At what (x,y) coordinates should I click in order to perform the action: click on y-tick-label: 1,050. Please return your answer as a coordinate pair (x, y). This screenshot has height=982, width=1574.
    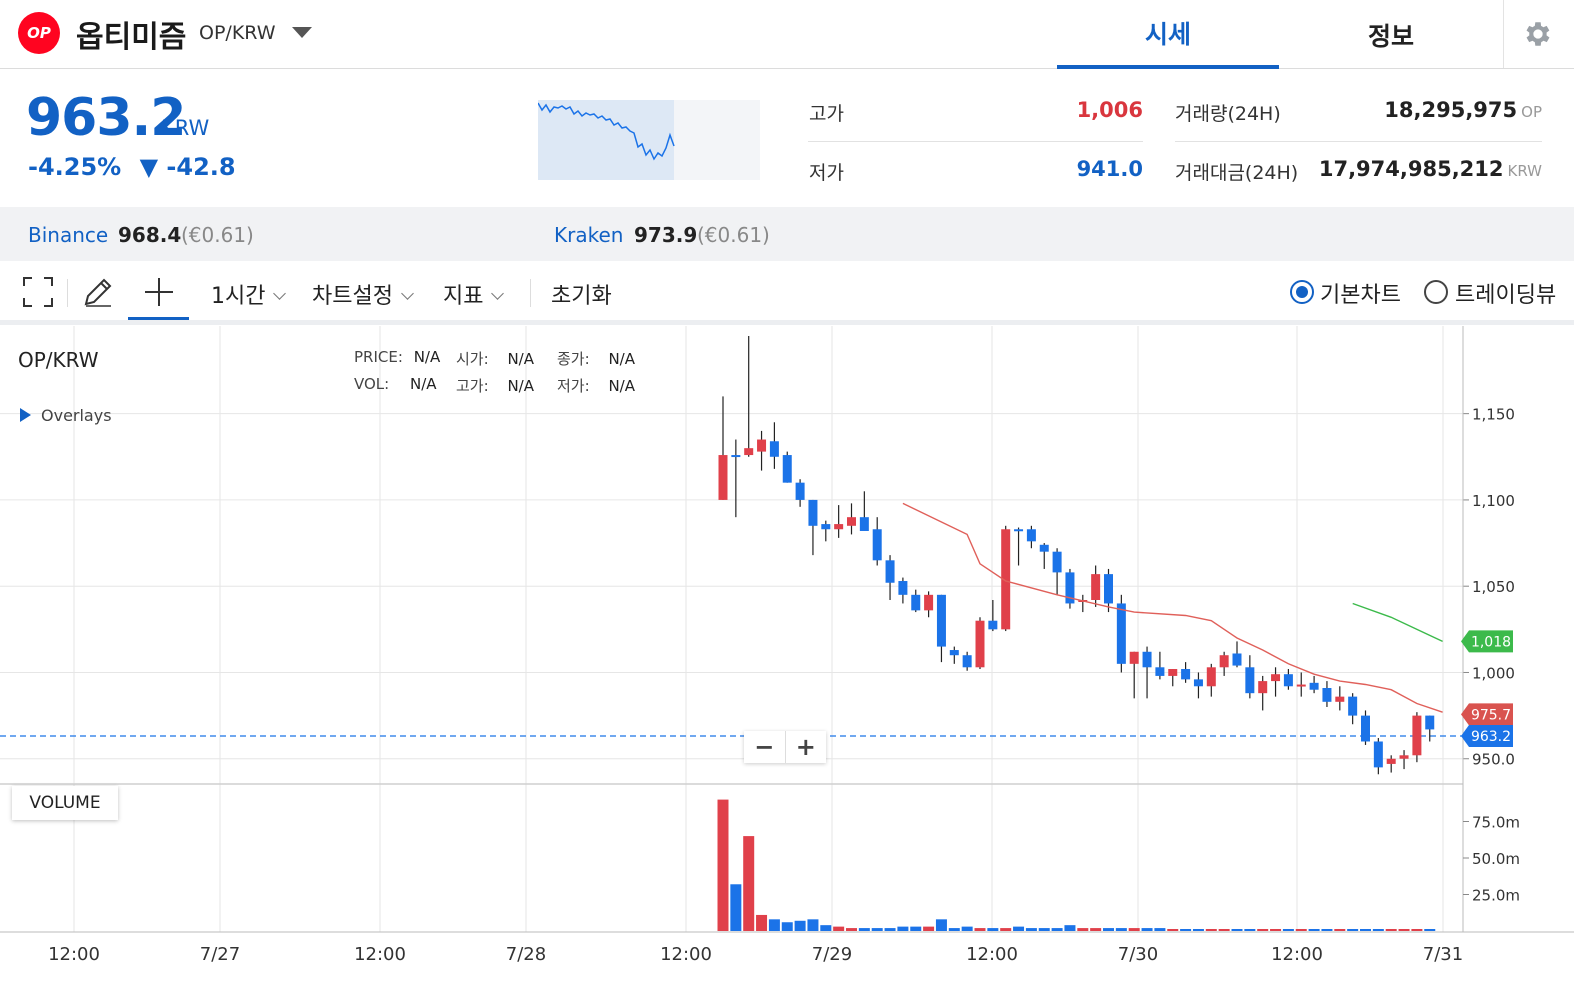
    Looking at the image, I should click on (1493, 587).